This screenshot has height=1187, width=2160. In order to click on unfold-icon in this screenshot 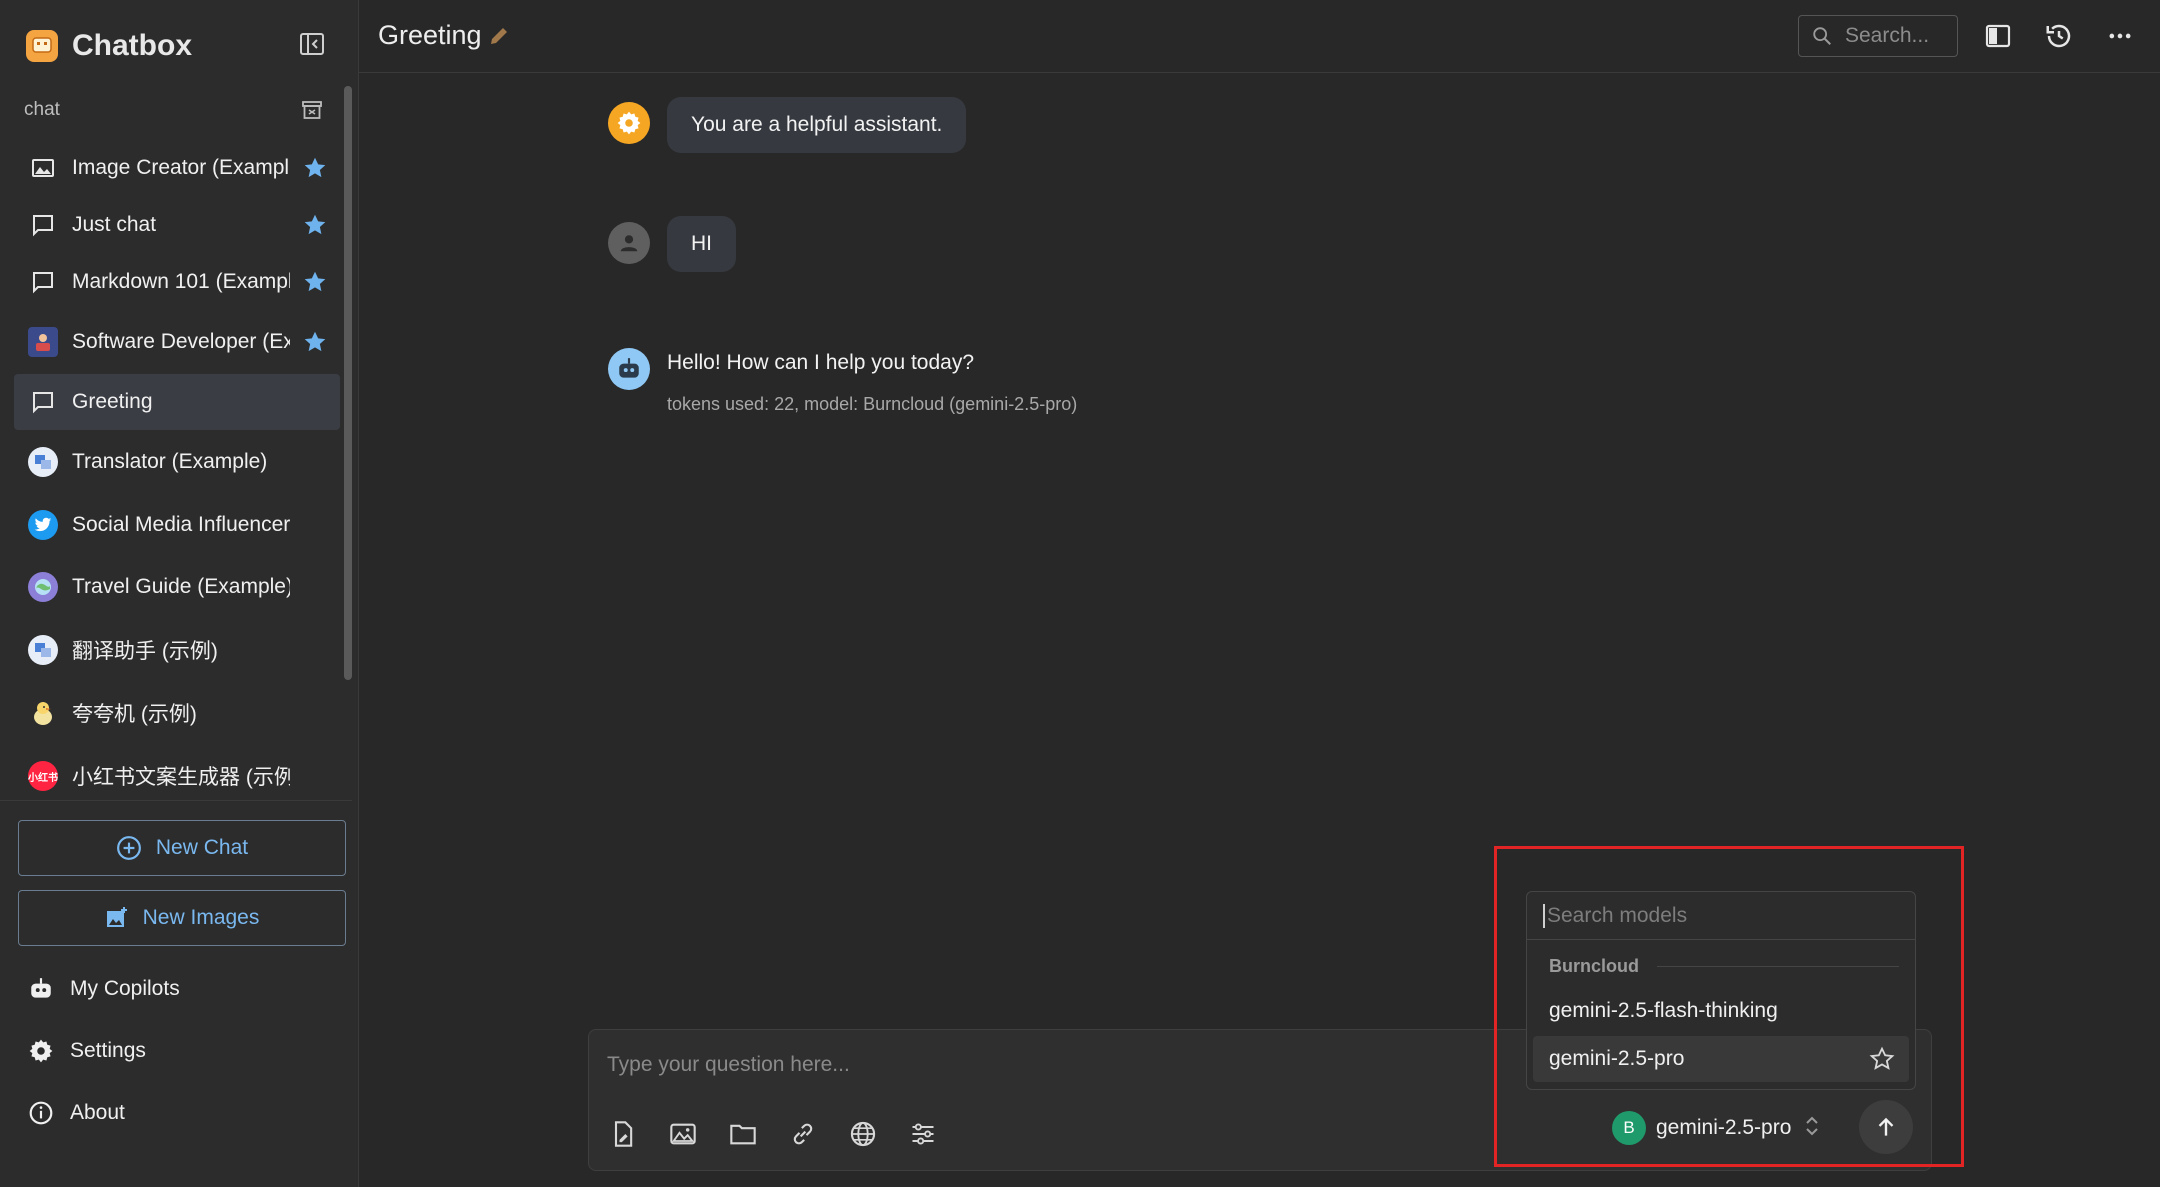, I will do `click(1812, 1128)`.